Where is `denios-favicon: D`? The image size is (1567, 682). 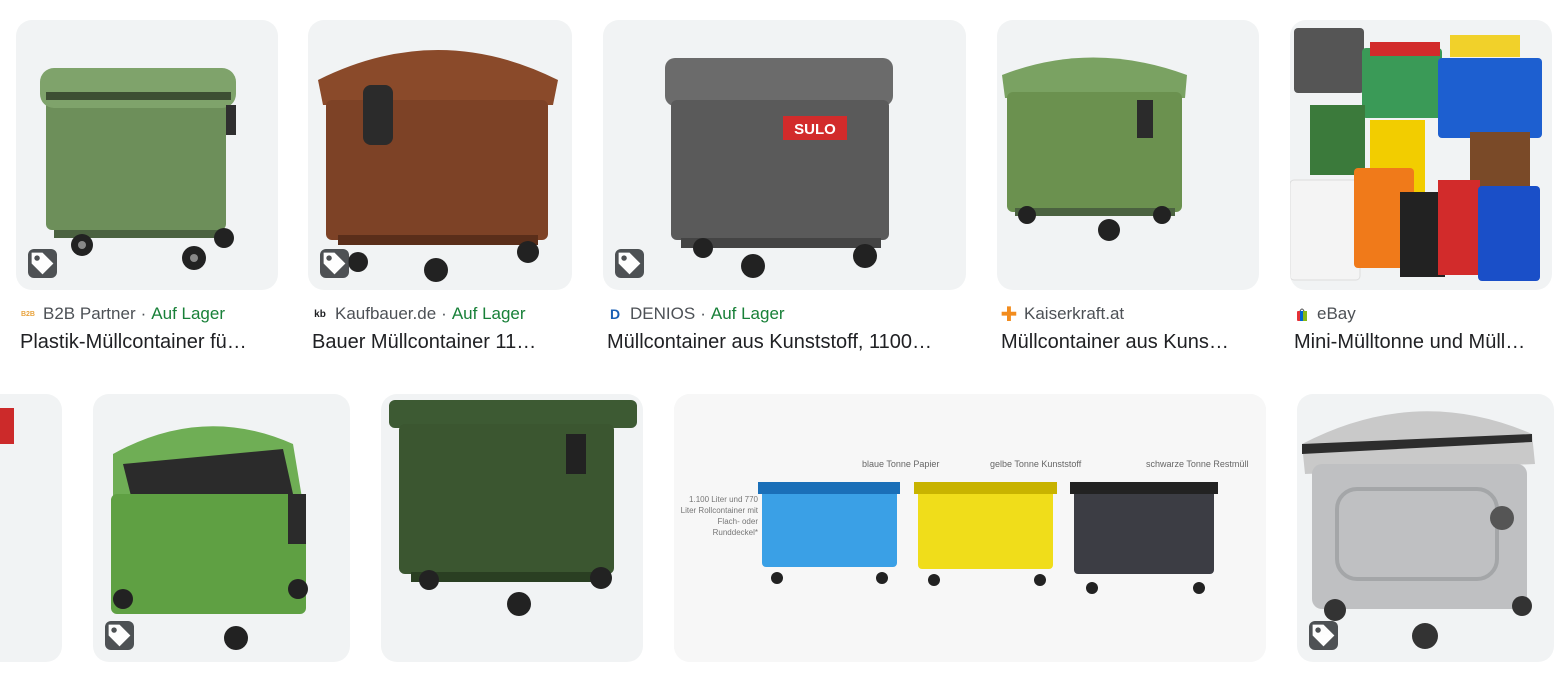
denios-favicon: D is located at coordinates (615, 314).